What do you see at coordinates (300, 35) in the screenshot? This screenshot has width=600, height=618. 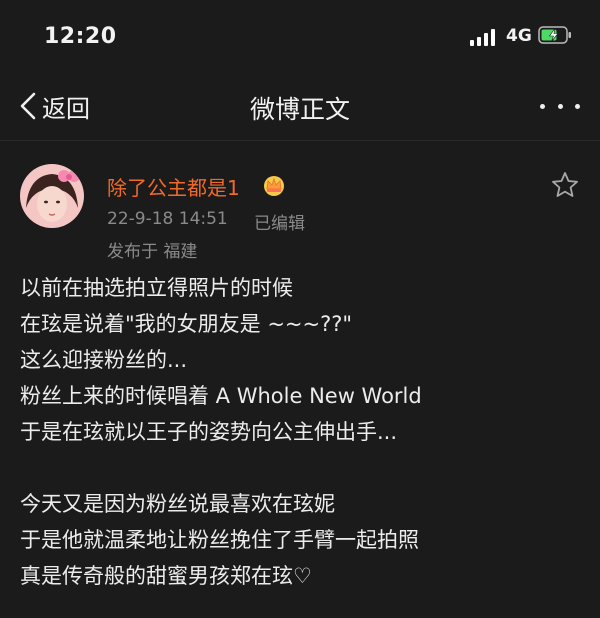 I see `status-bar: 12:20 4G` at bounding box center [300, 35].